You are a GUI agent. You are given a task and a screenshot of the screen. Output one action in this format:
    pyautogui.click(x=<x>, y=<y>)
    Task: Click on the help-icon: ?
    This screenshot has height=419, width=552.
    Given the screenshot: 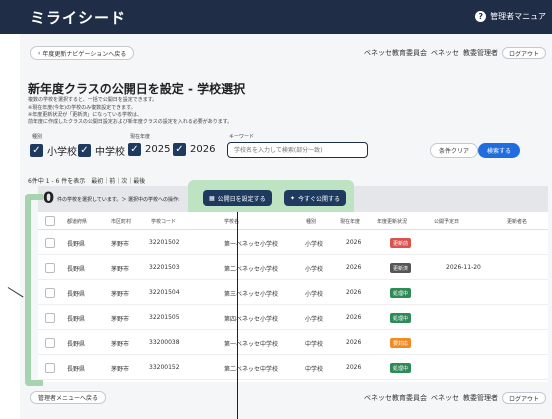 What is the action you would take?
    pyautogui.click(x=481, y=16)
    